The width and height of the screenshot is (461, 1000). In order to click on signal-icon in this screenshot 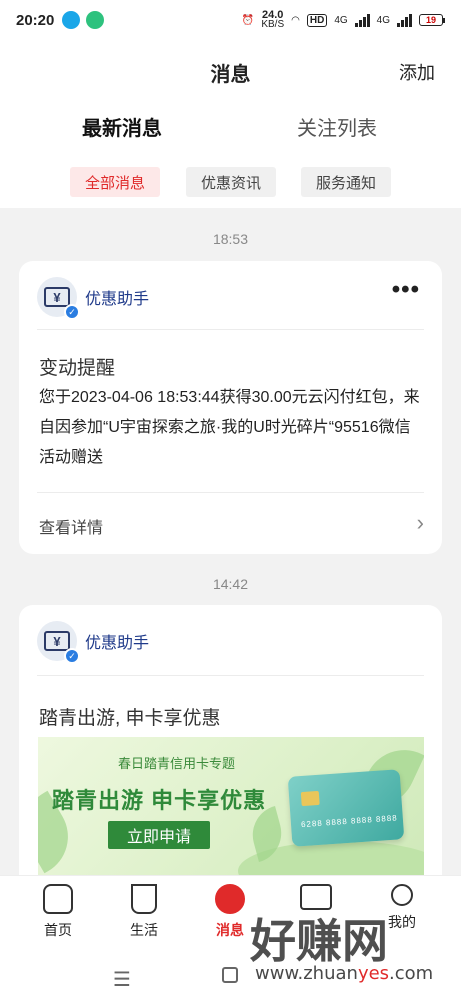, I will do `click(362, 20)`.